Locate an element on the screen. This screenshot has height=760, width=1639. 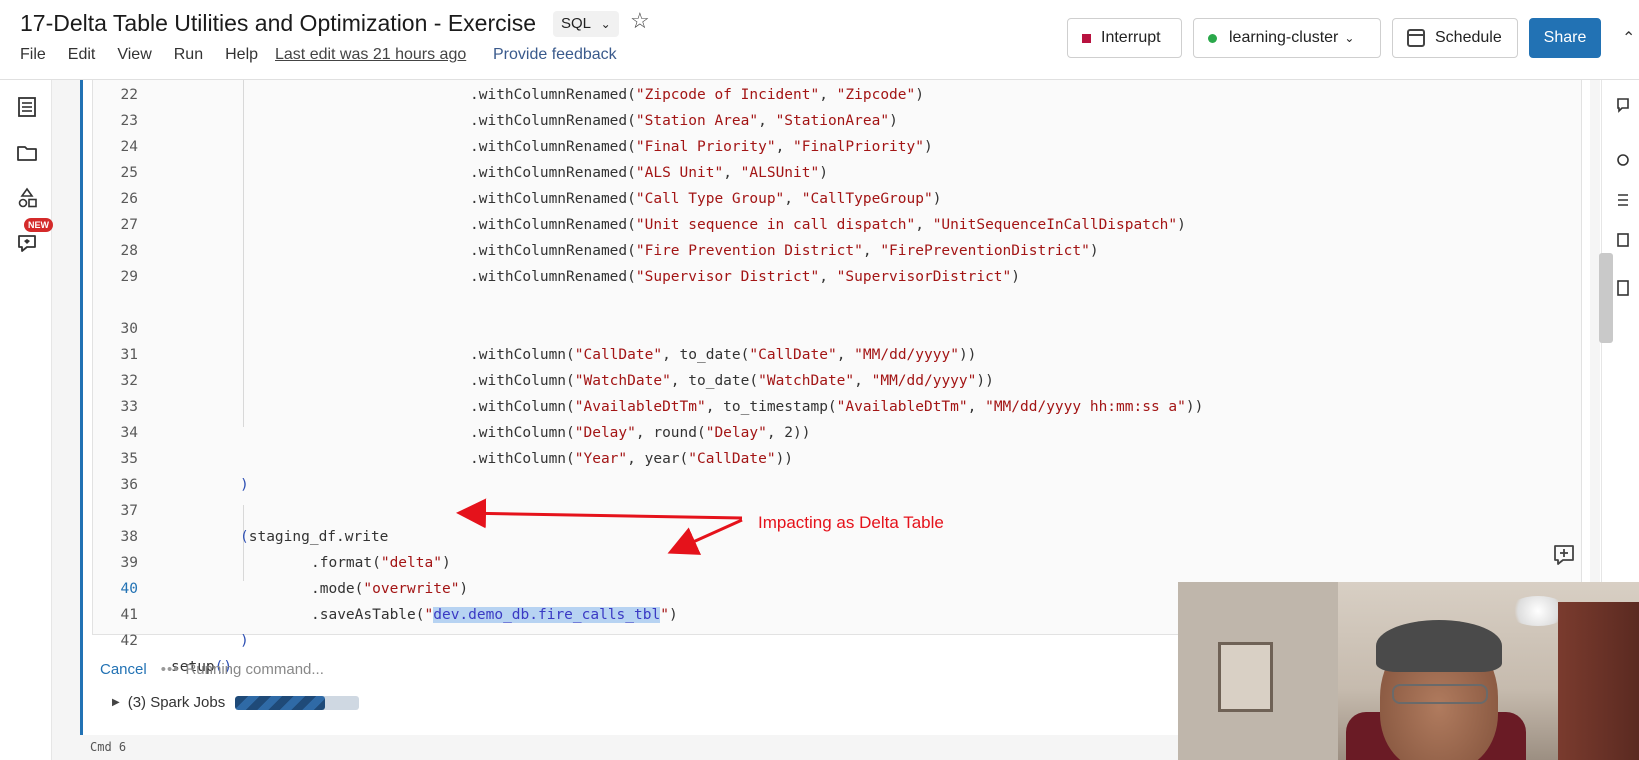
libraries-icon is located at coordinates (1623, 240).